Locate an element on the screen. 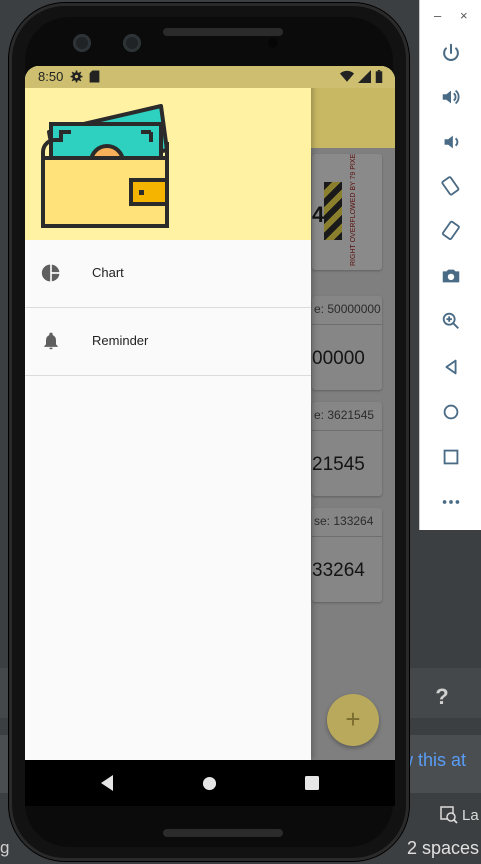 Image resolution: width=481 pixels, height=864 pixels. overflow-card: 4 RIGHT OVERFLOWED BY 79 PIXELS is located at coordinates (347, 212).